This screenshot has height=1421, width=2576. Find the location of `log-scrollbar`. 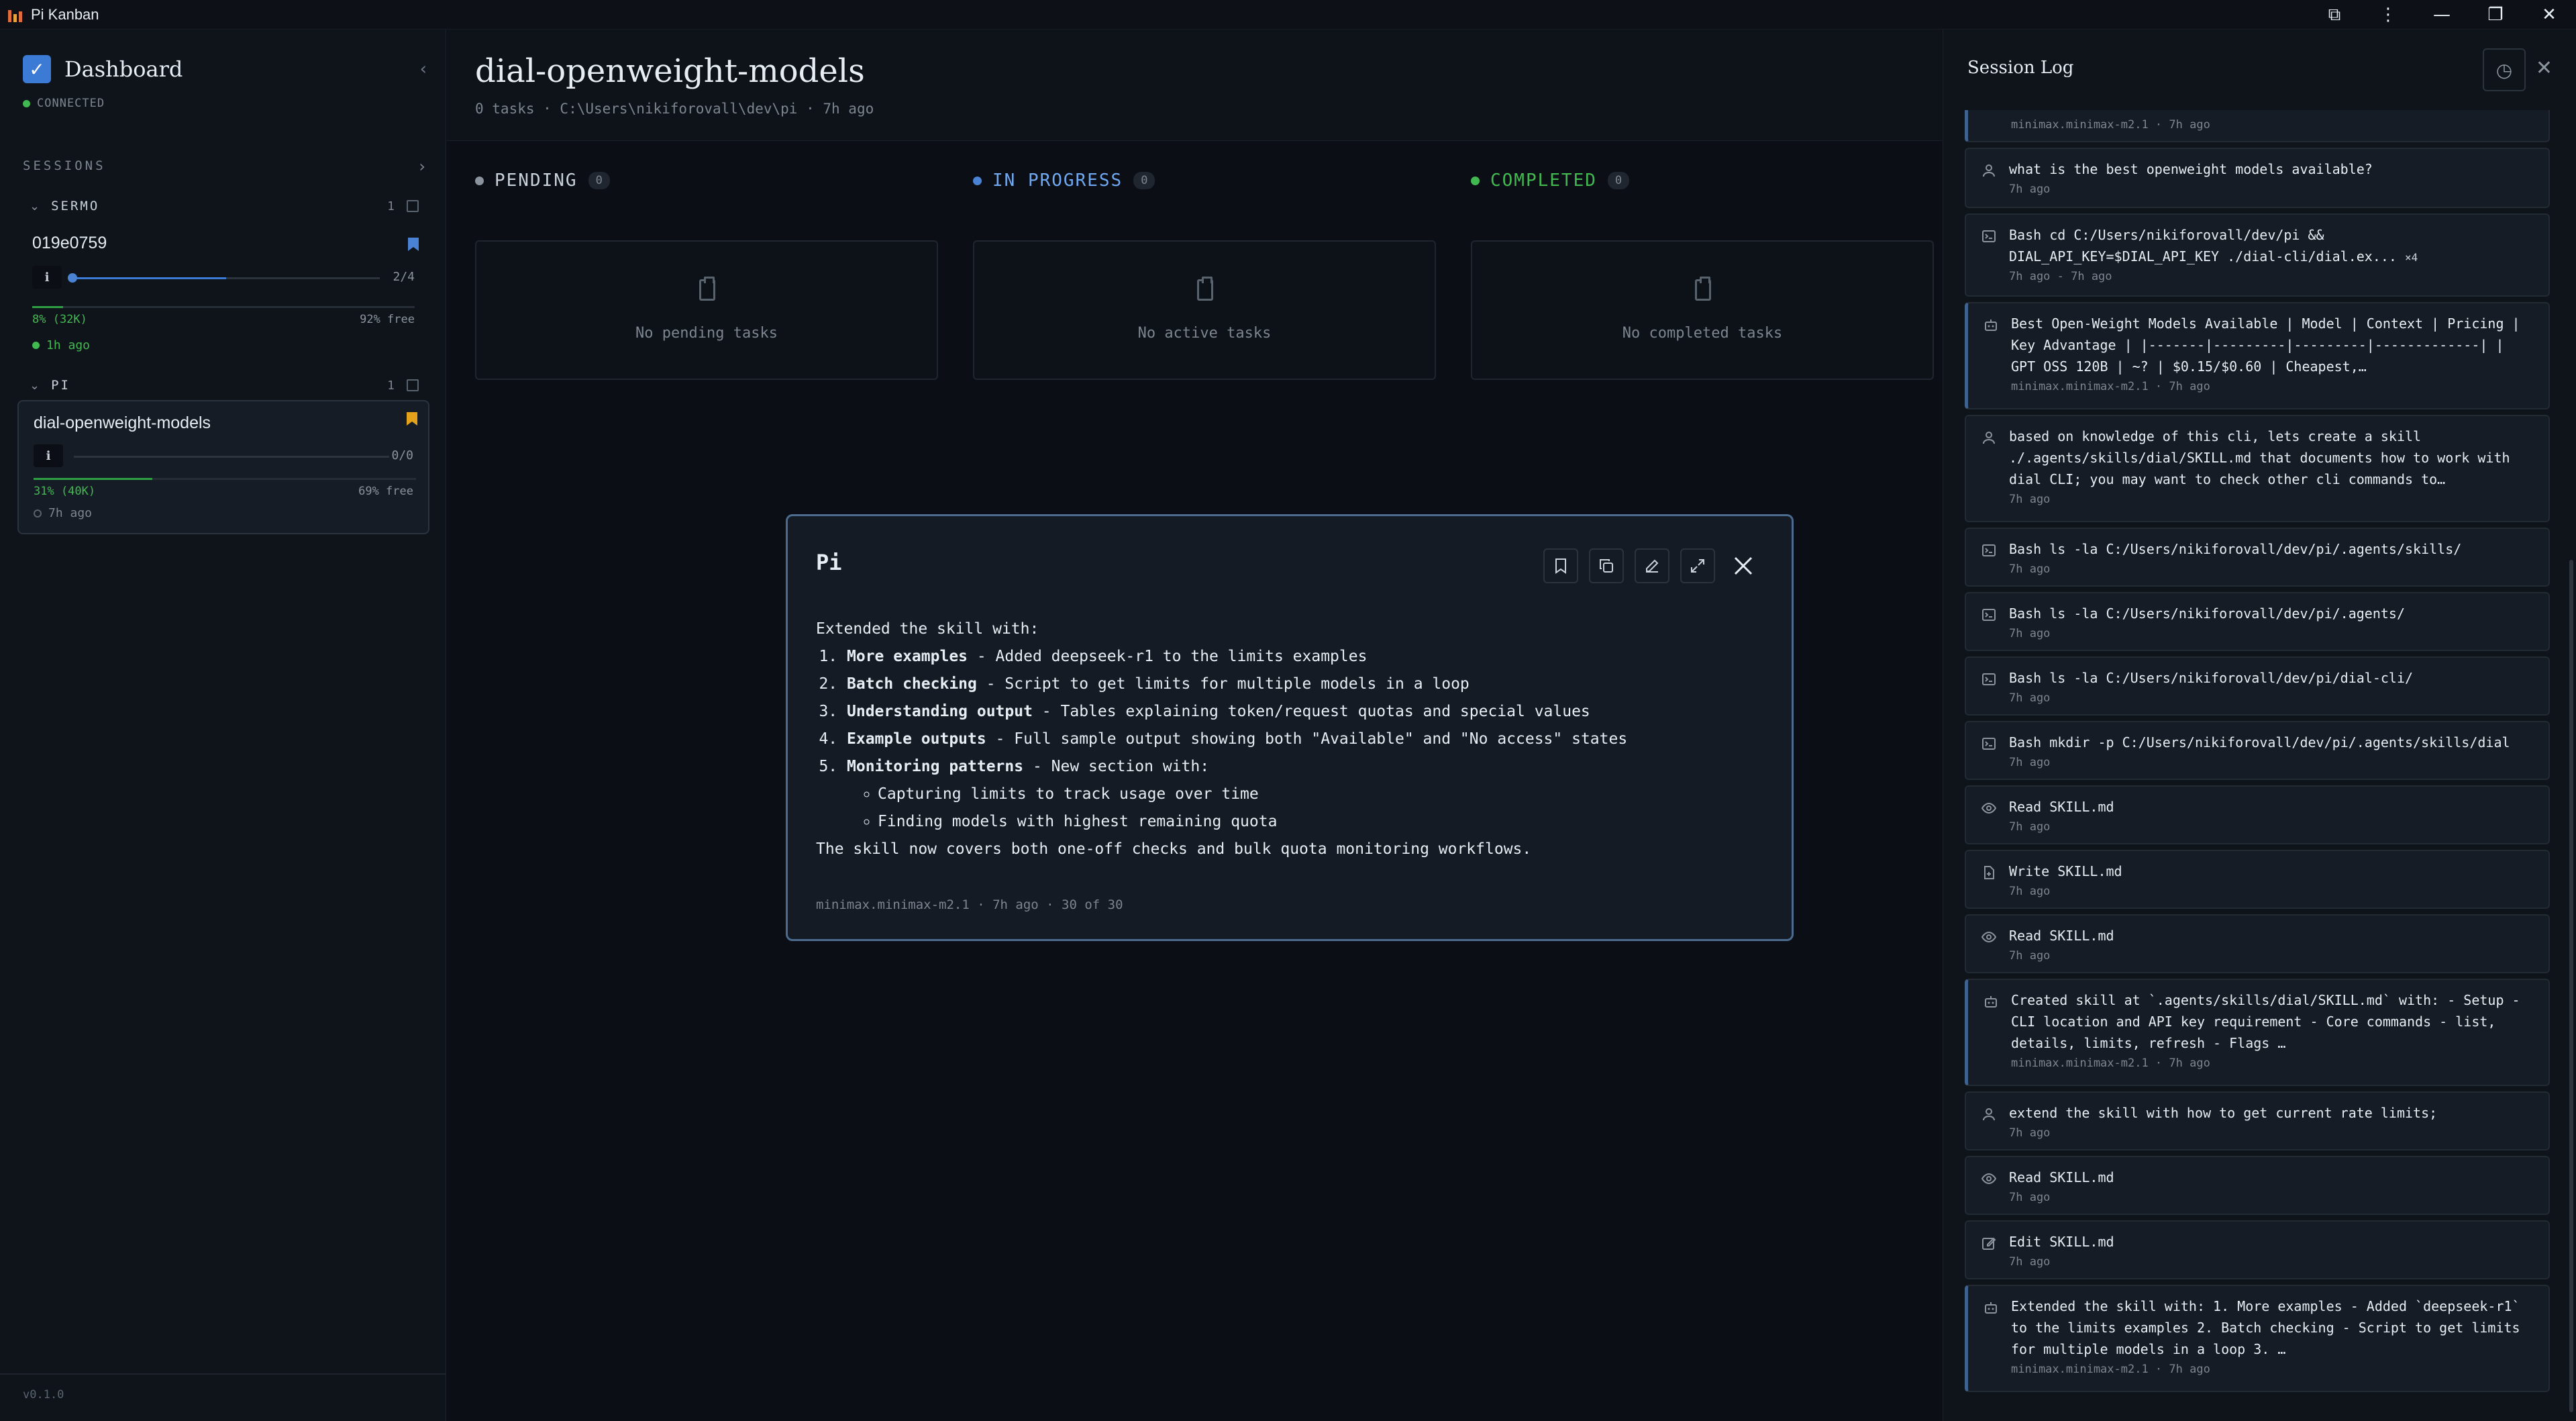

log-scrollbar is located at coordinates (2571, 986).